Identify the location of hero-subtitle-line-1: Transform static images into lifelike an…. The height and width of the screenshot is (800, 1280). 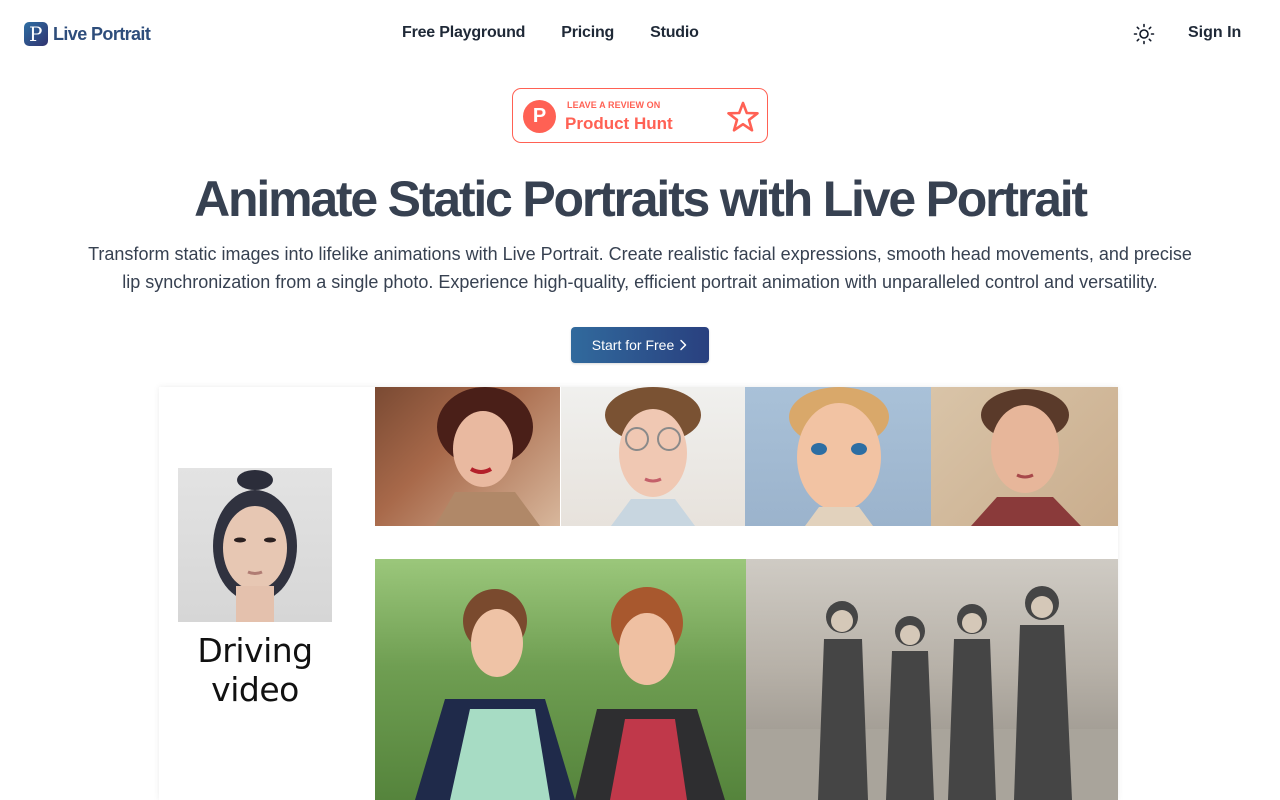
(640, 254).